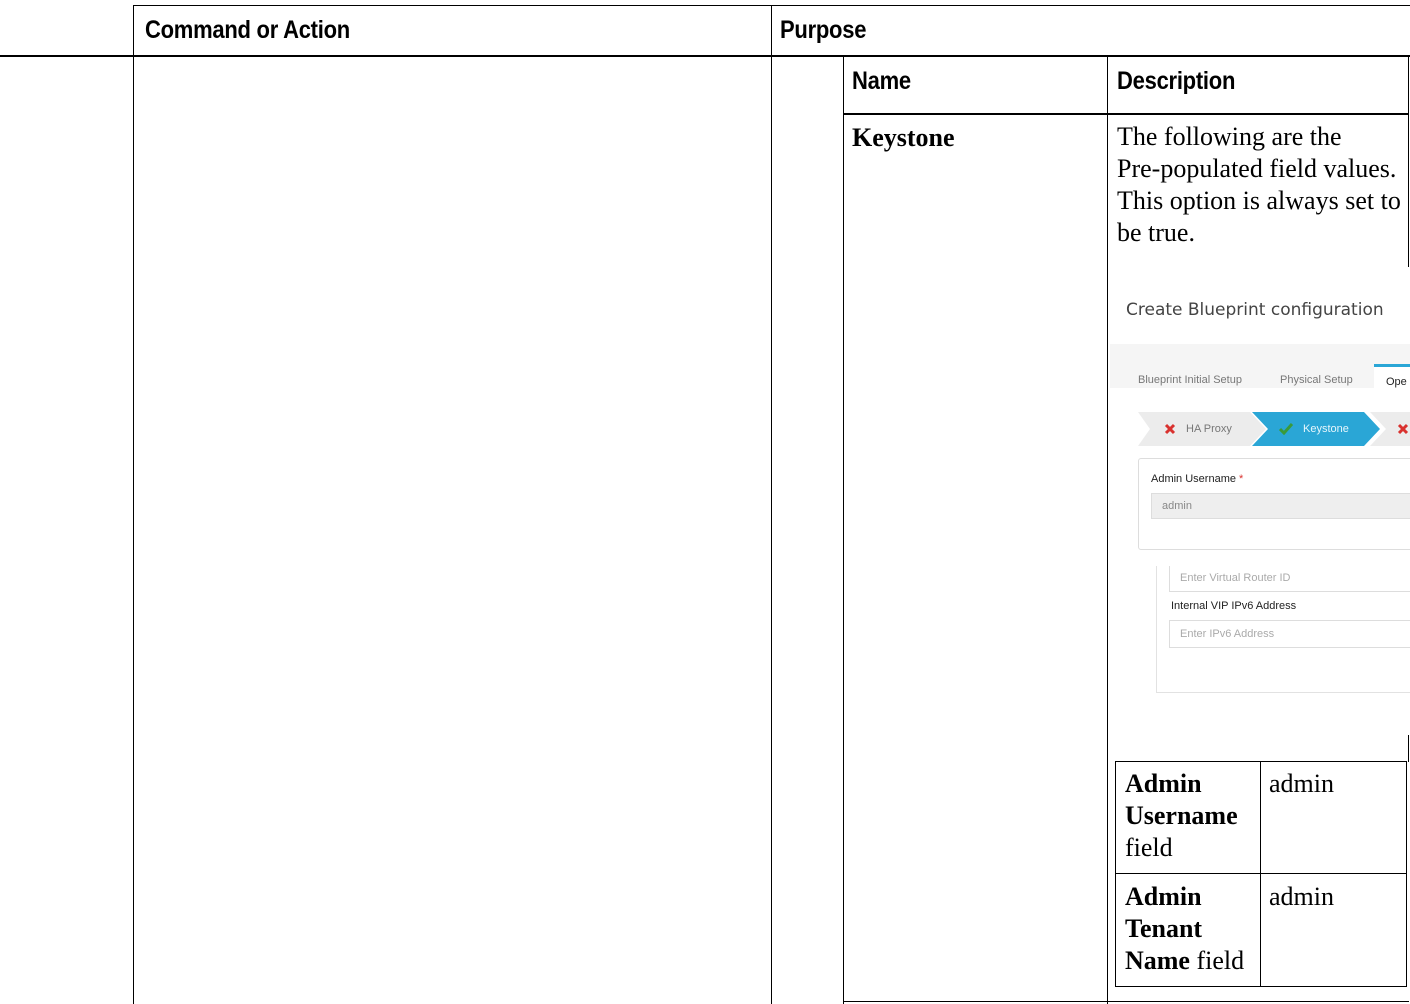  I want to click on internal-vip-ipv6-label: Internal VIP IPv6 Address, so click(1234, 606).